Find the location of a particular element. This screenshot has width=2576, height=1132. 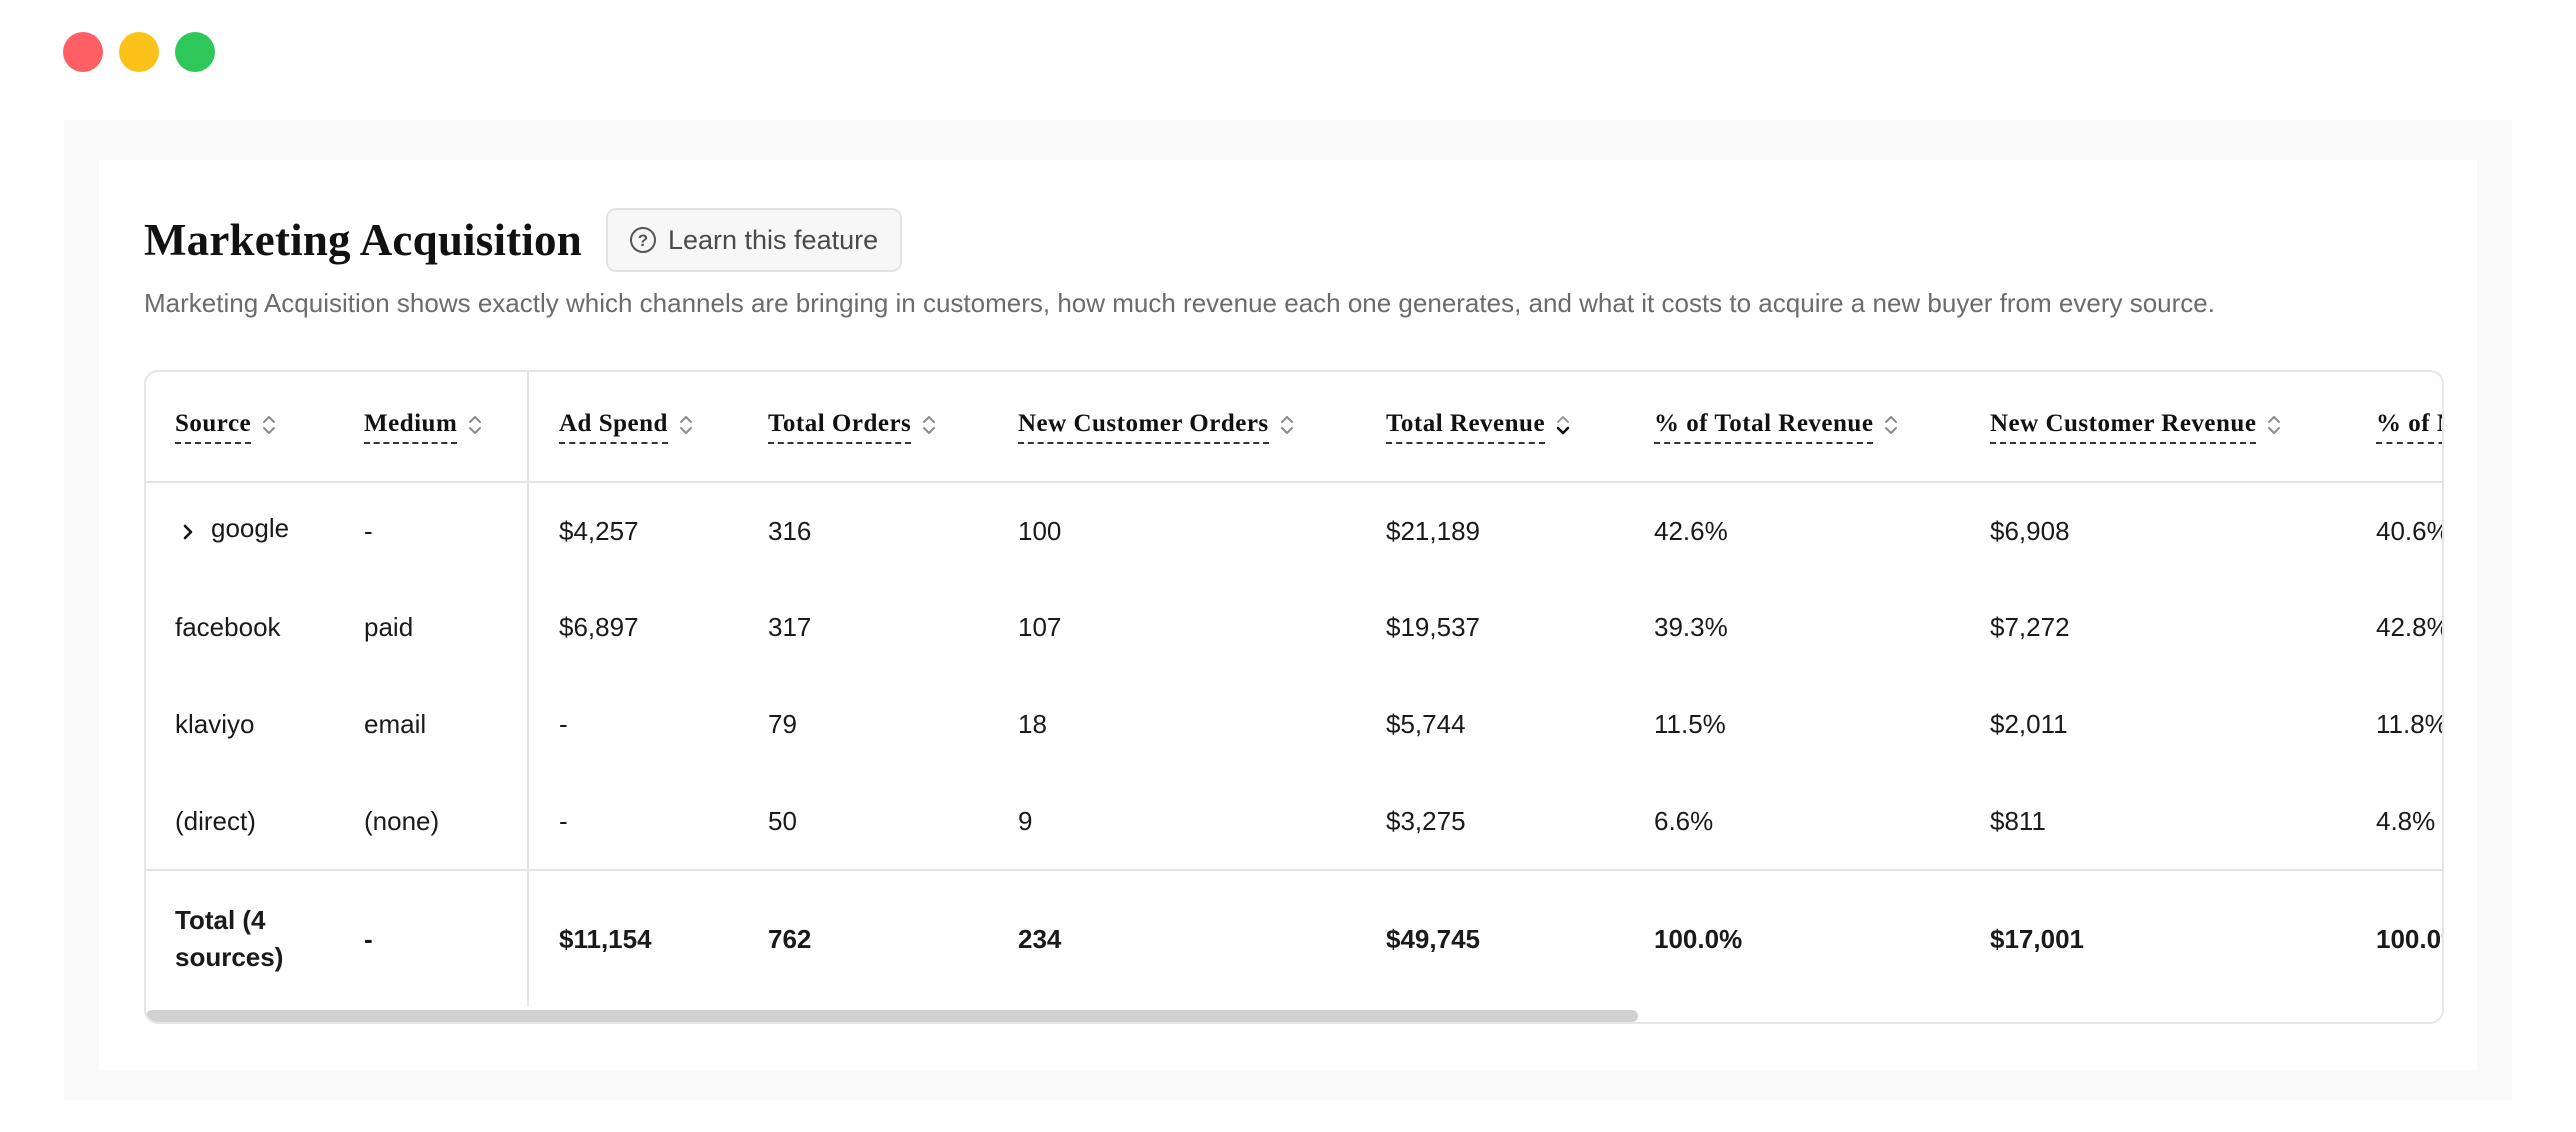

column-header-content: Source is located at coordinates (226, 427).